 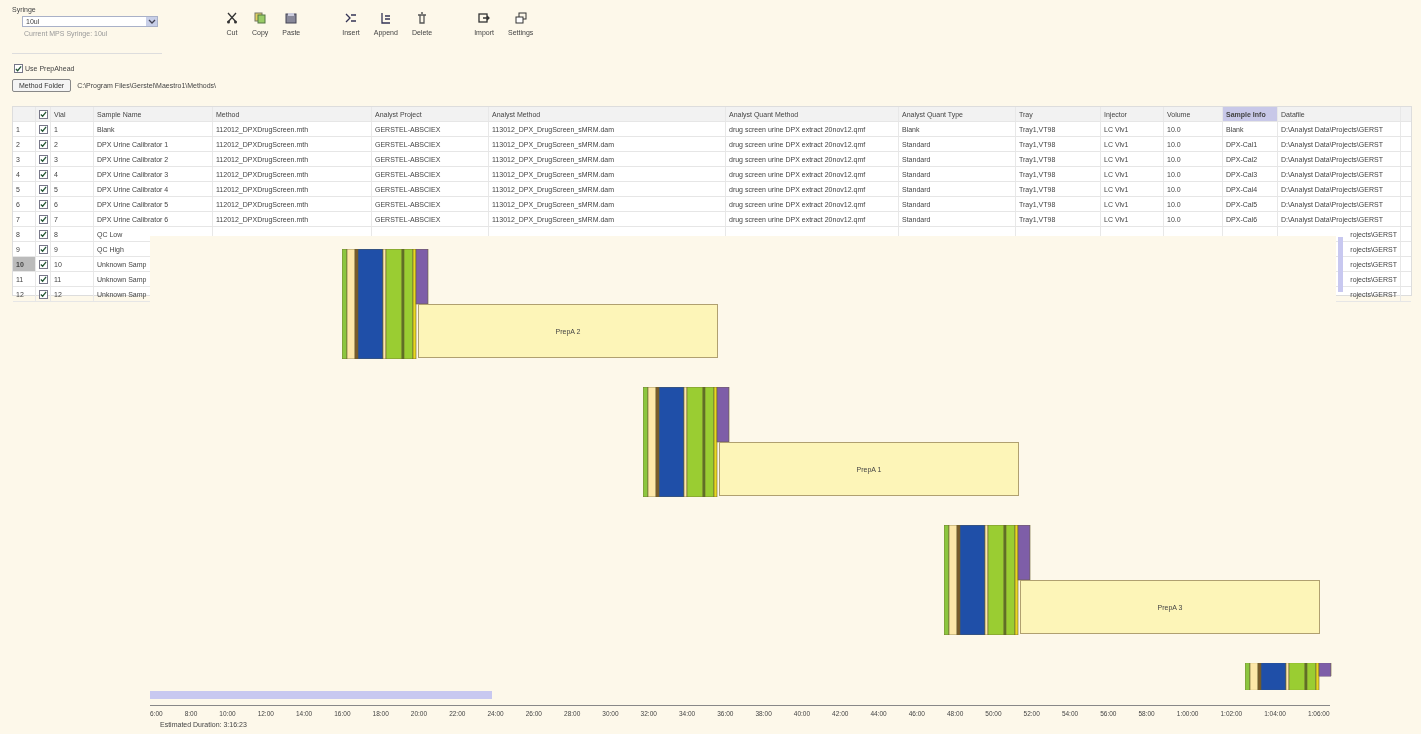 I want to click on append-icon, so click(x=385, y=18).